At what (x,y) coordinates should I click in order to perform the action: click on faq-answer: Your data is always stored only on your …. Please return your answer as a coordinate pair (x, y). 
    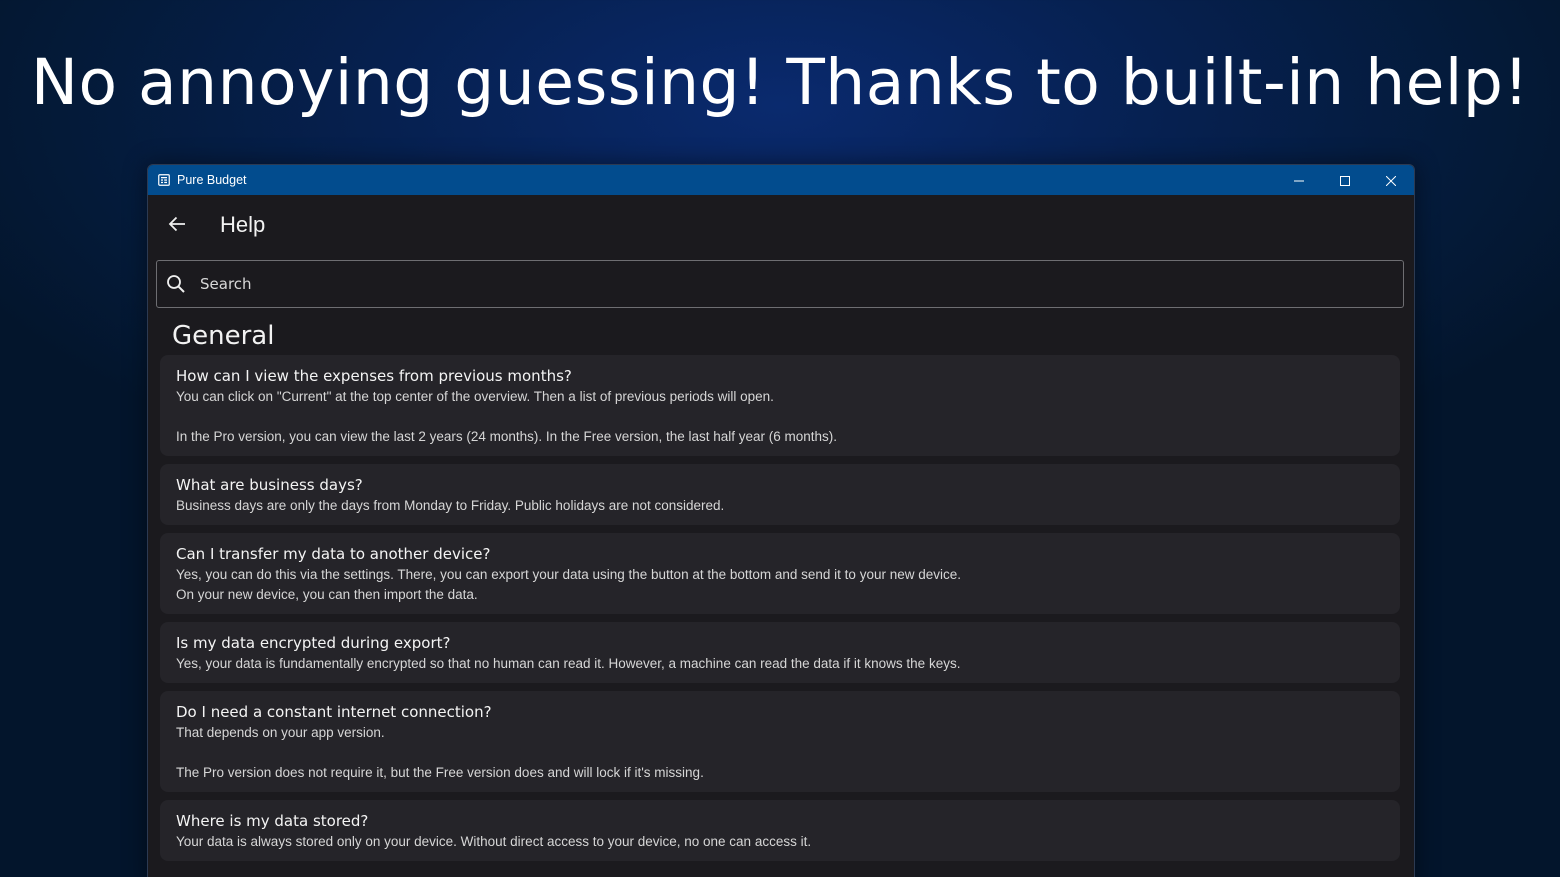
    Looking at the image, I should click on (494, 841).